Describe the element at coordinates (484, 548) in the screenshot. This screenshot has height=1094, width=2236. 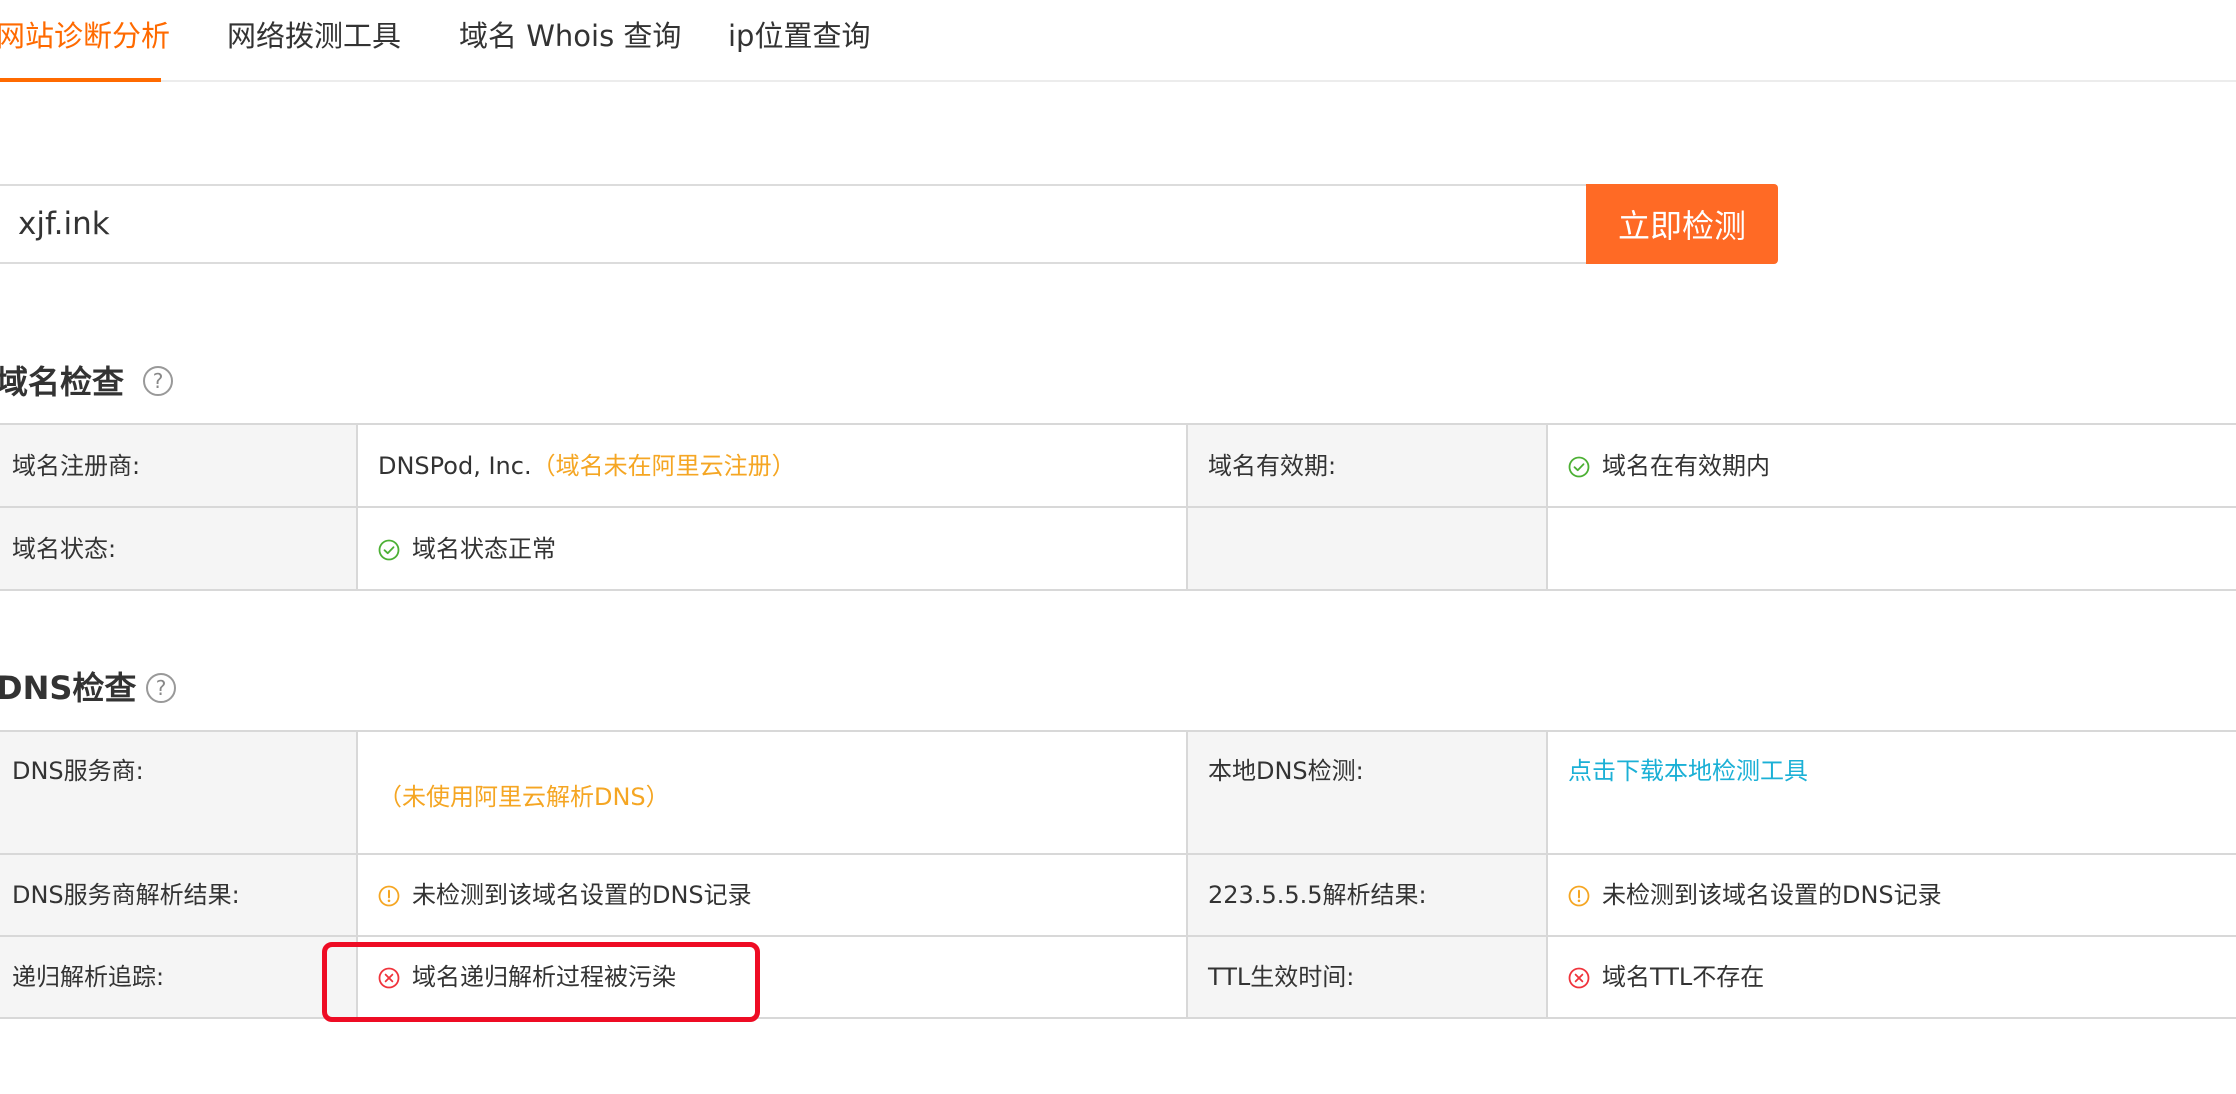
I see `domain-status-text: 域名状态正常` at that location.